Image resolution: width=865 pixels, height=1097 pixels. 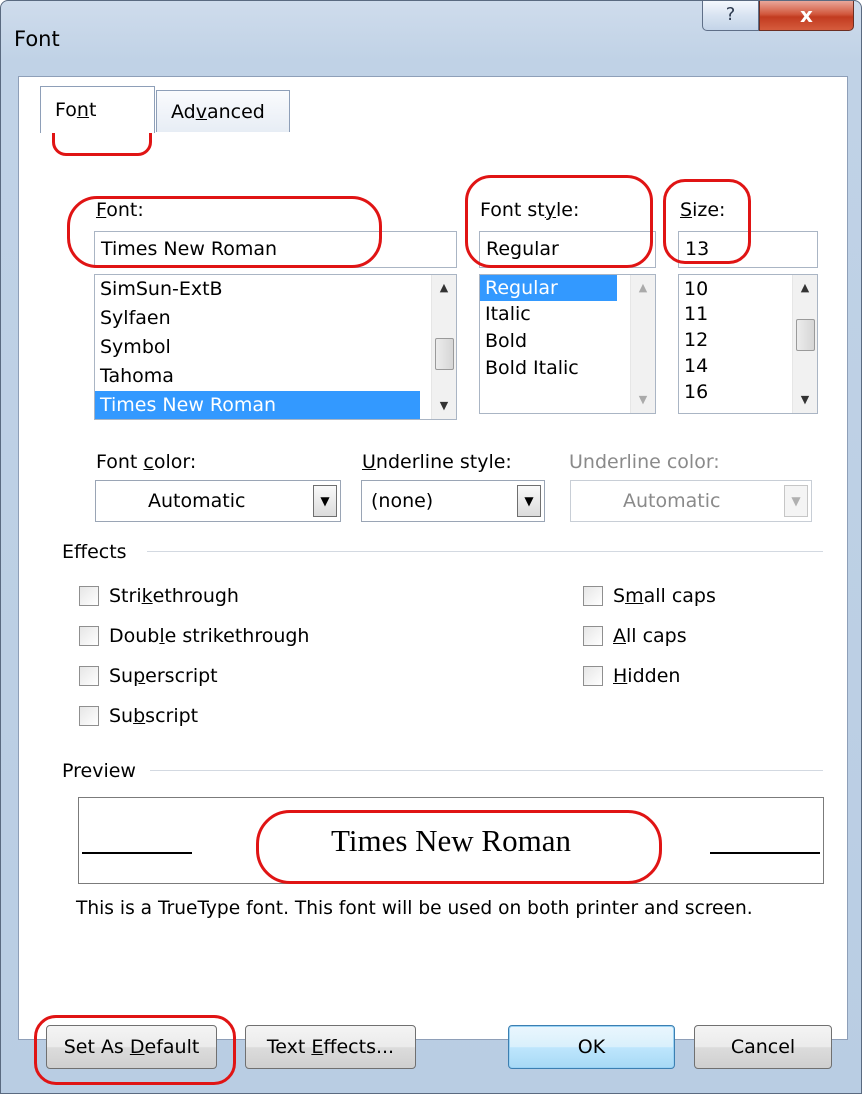 I want to click on effects-heading: Effects, so click(x=94, y=552).